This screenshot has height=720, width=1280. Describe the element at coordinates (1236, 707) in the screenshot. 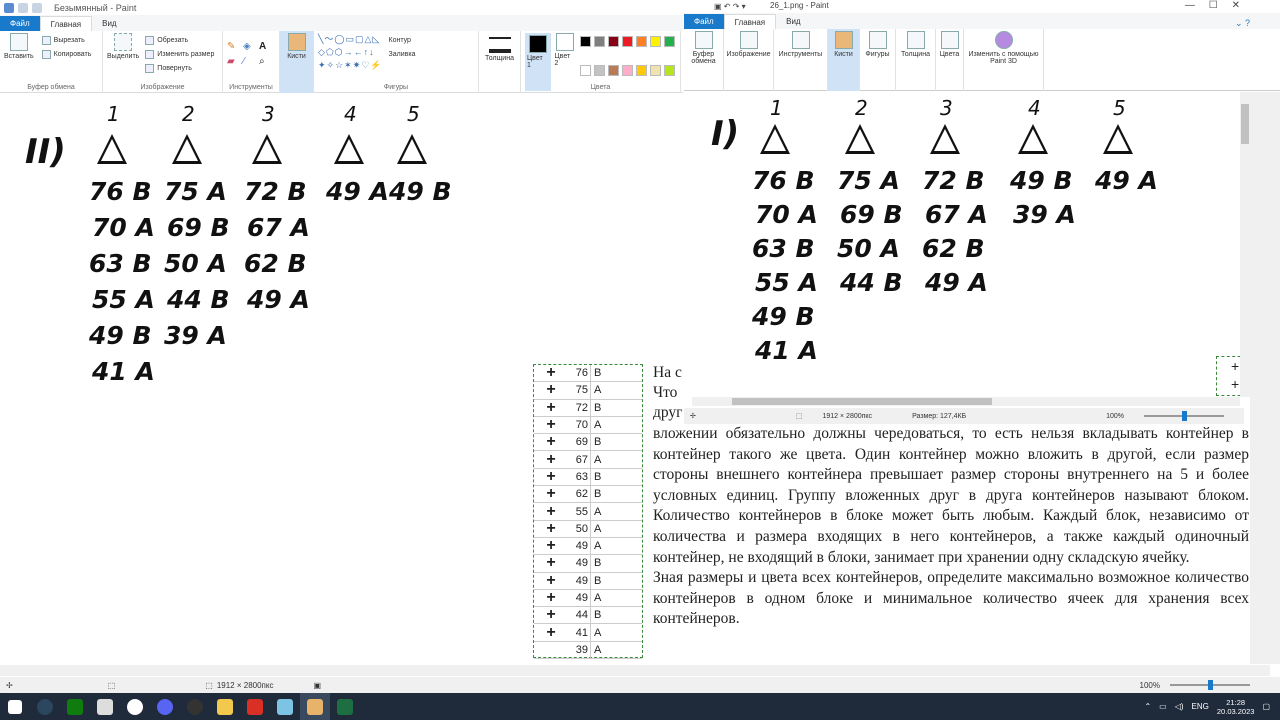

I see `clock: 21:28 20.03.2023` at that location.